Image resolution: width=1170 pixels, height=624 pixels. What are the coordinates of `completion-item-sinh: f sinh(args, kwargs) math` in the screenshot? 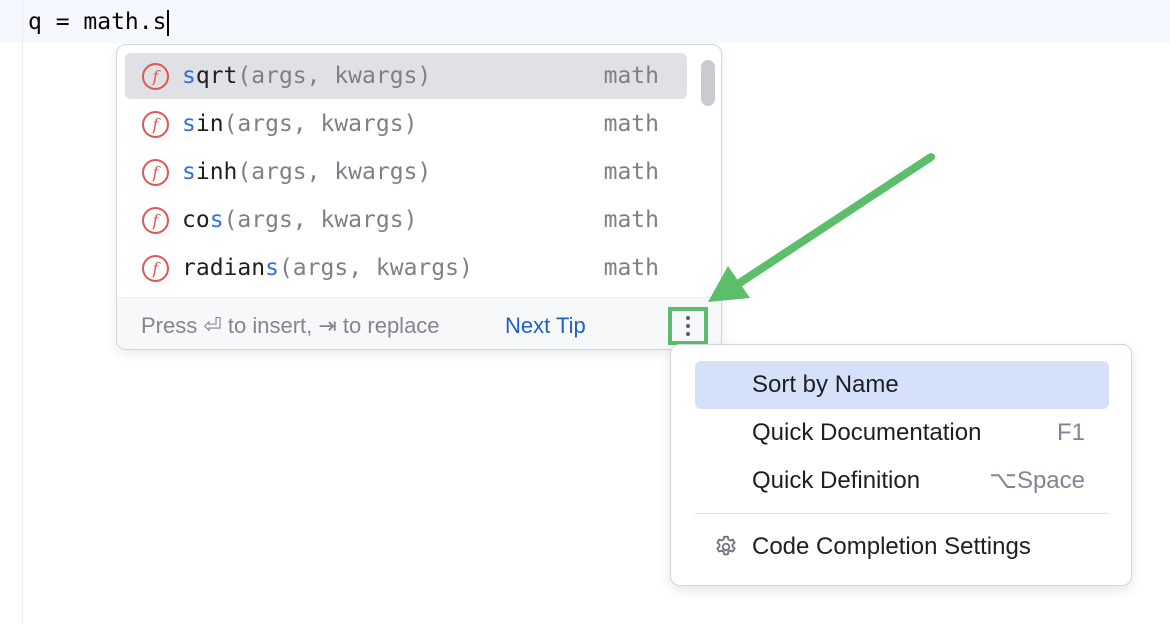 It's located at (406, 172).